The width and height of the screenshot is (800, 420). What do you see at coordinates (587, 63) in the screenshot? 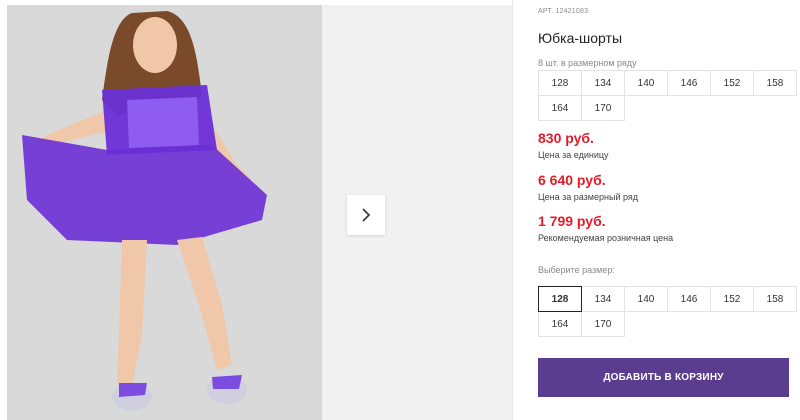
I see `pack-note: 8 шт. в размерном ряду` at bounding box center [587, 63].